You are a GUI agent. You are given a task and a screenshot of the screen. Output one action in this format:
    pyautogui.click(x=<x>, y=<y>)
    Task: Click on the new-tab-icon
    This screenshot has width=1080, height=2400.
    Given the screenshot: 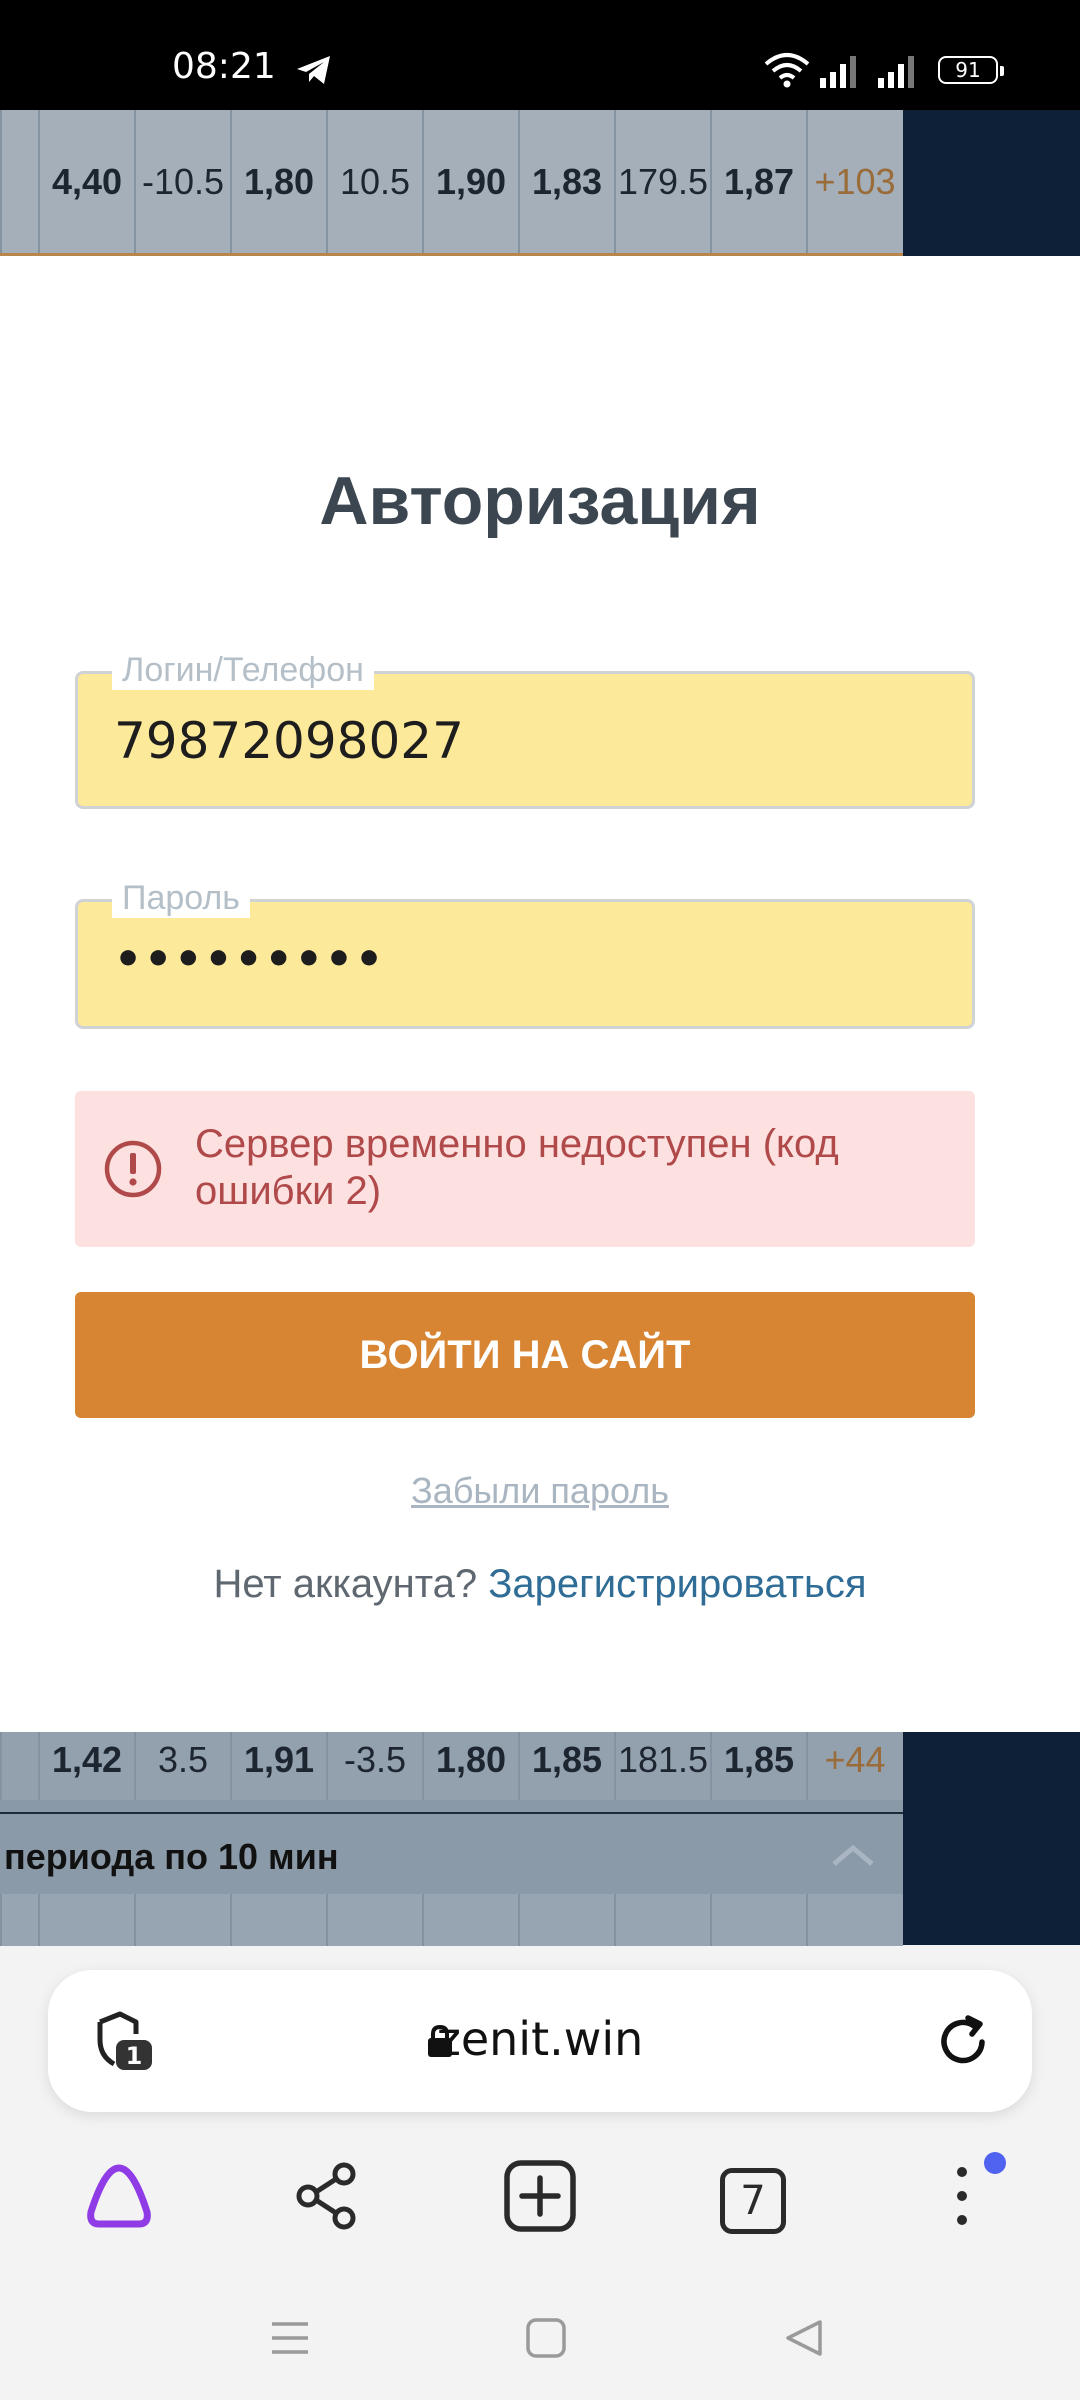 What is the action you would take?
    pyautogui.click(x=540, y=2196)
    